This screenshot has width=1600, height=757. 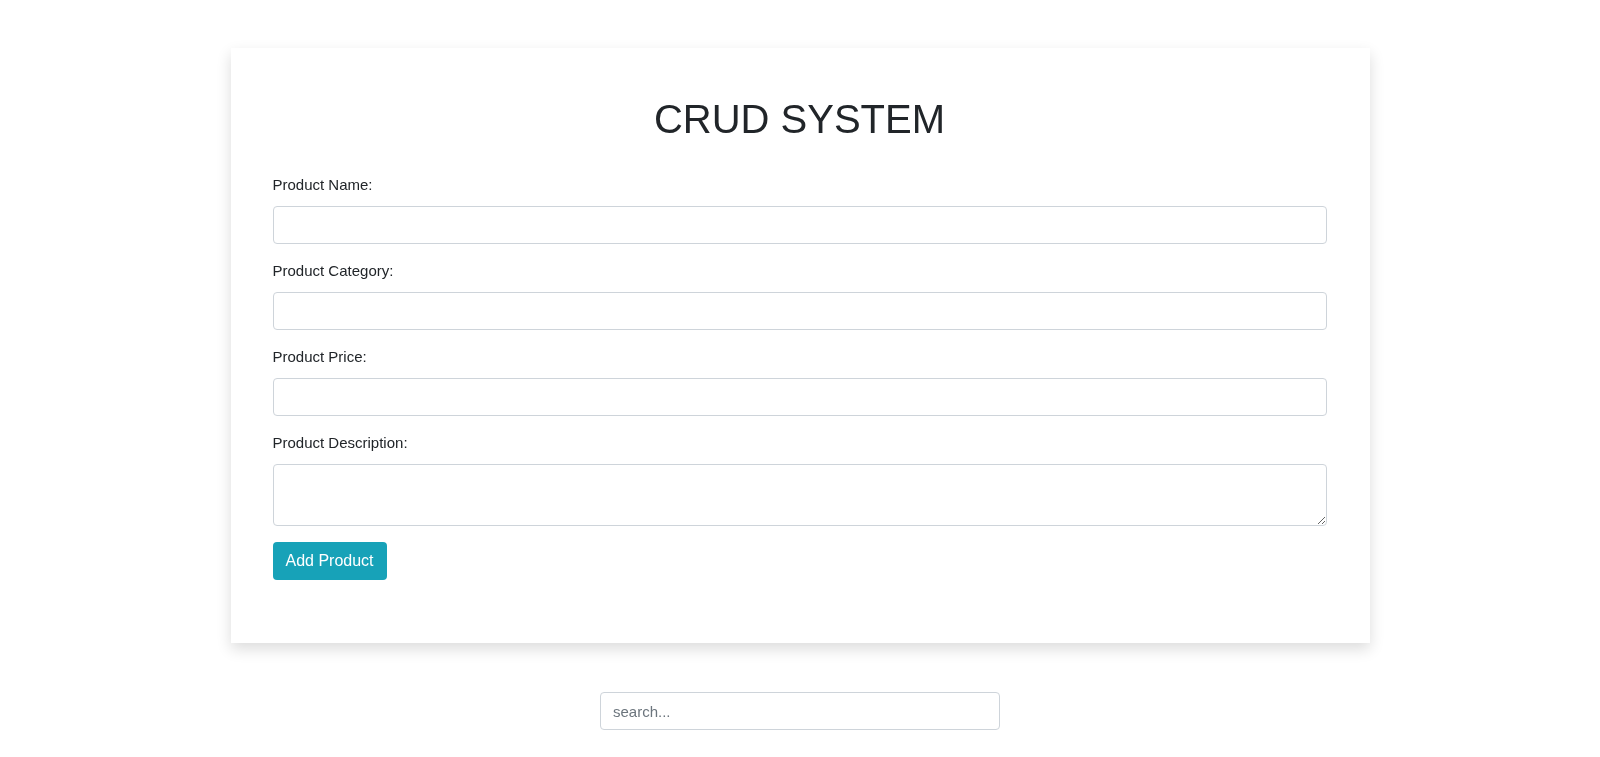 What do you see at coordinates (333, 271) in the screenshot?
I see `field-label: Product Category:` at bounding box center [333, 271].